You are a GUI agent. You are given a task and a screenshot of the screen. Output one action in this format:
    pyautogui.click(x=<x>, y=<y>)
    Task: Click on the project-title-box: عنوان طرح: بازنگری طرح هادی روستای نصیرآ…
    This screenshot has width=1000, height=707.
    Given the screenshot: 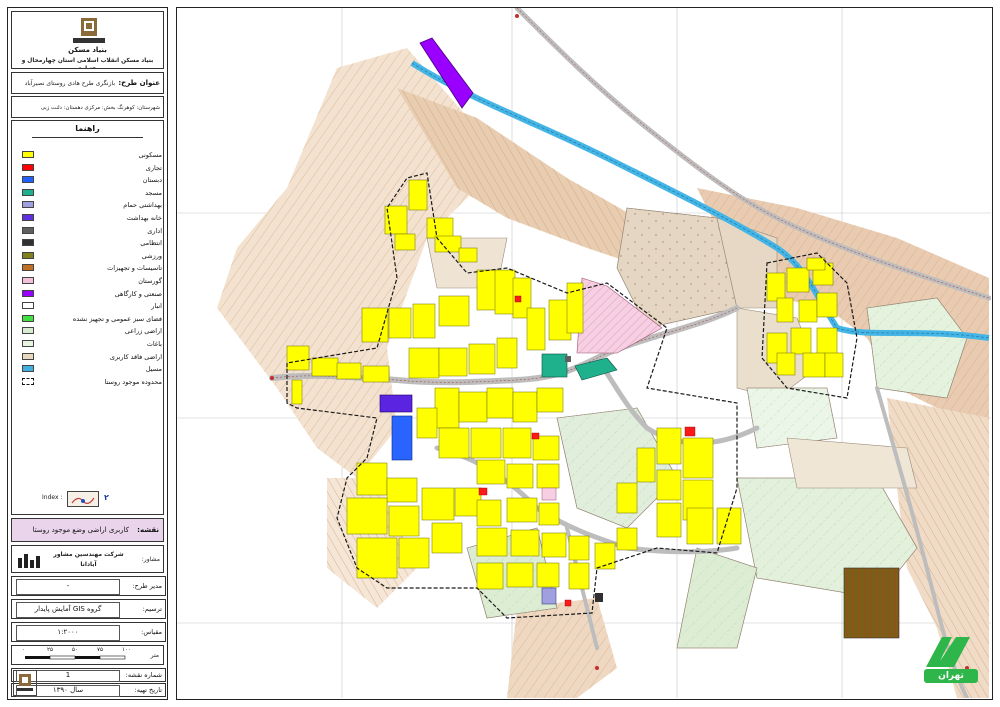 What is the action you would take?
    pyautogui.click(x=87, y=83)
    